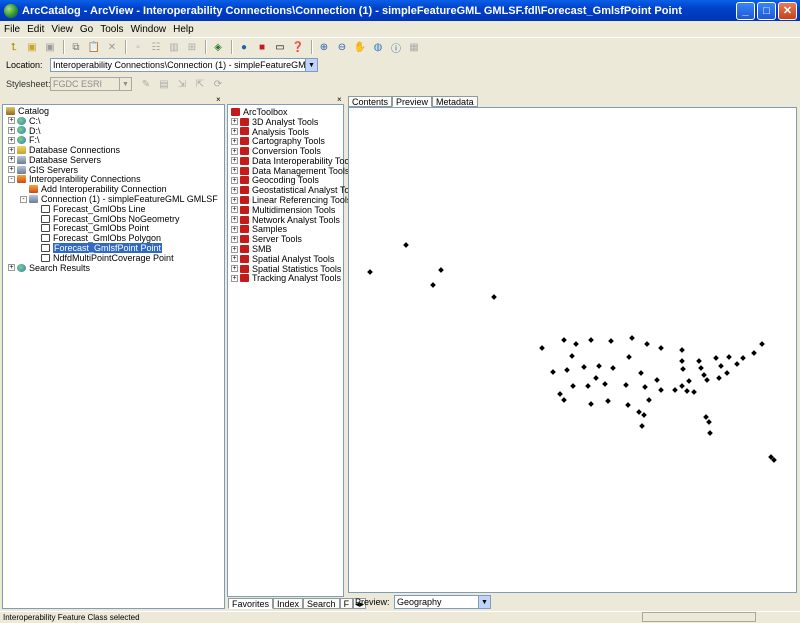 This screenshot has width=800, height=623. I want to click on toolbox-item: + SMB, so click(296, 249).